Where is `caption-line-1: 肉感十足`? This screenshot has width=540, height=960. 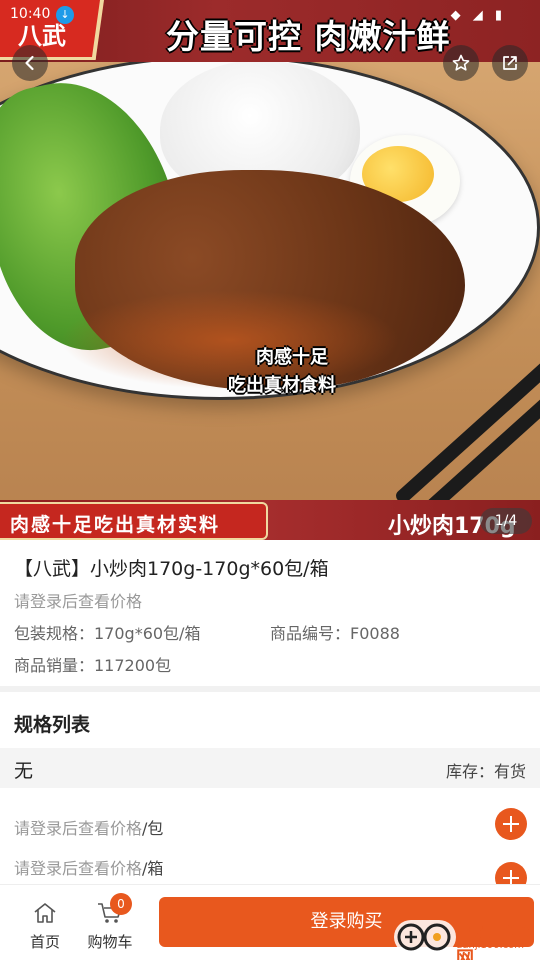
caption-line-1: 肉感十足 is located at coordinates (292, 357).